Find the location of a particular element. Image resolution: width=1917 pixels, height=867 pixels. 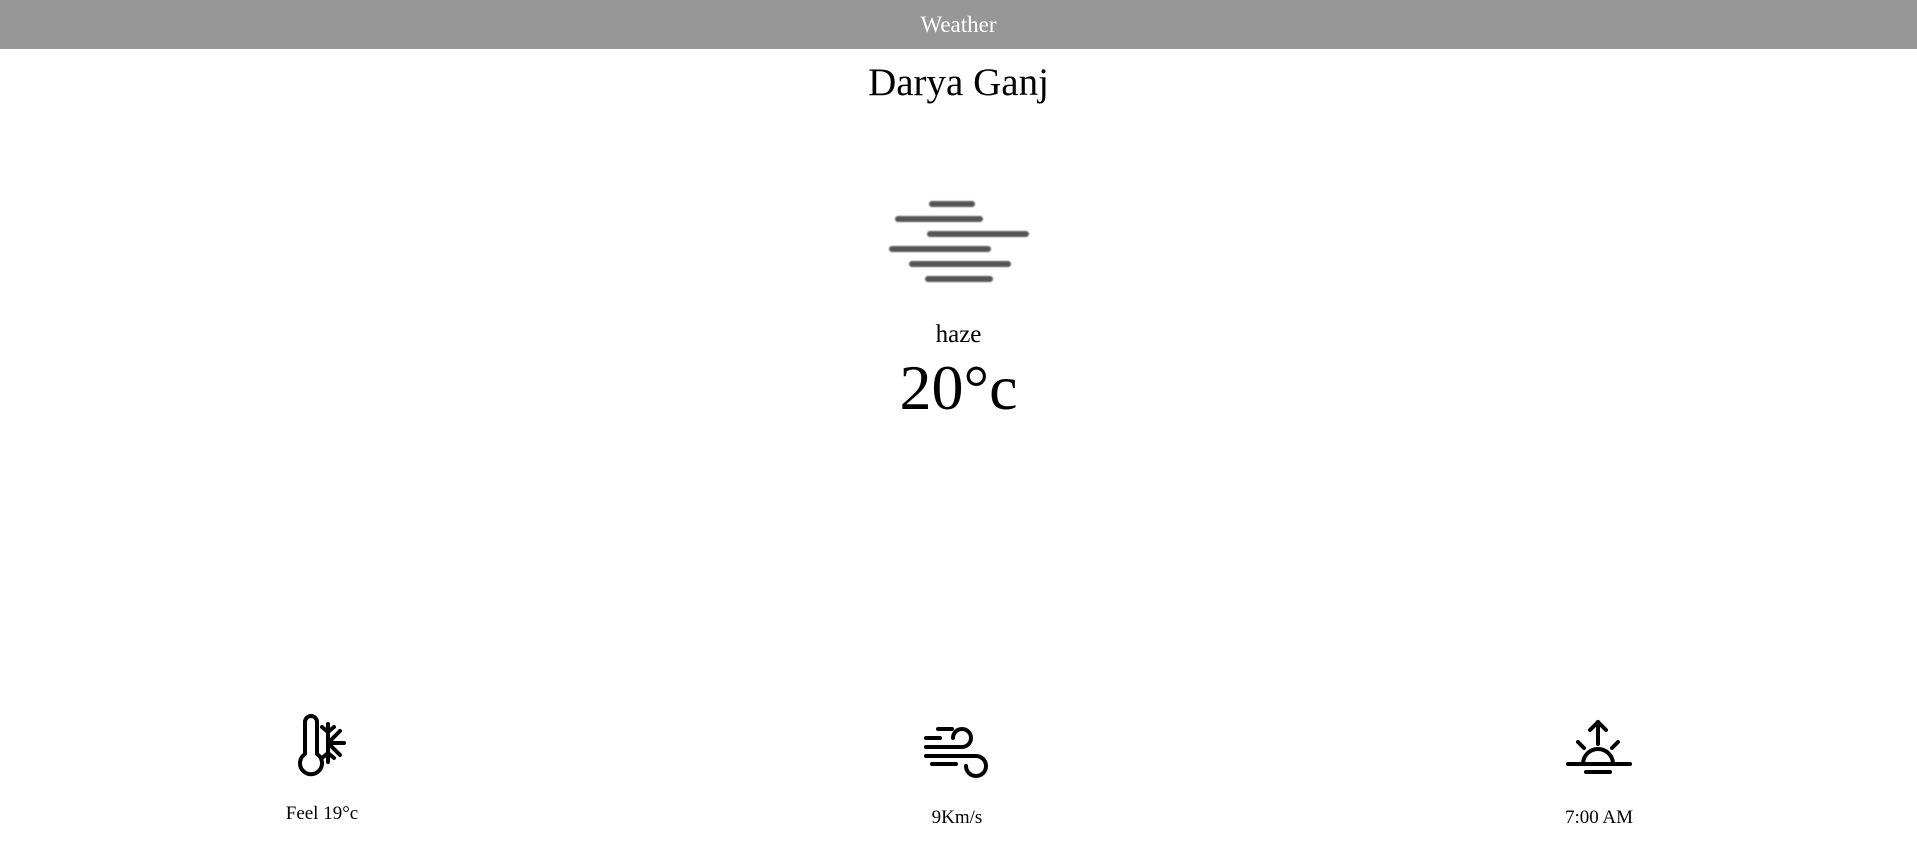

sunrise-stat: 7:00 AM is located at coordinates (1599, 772).